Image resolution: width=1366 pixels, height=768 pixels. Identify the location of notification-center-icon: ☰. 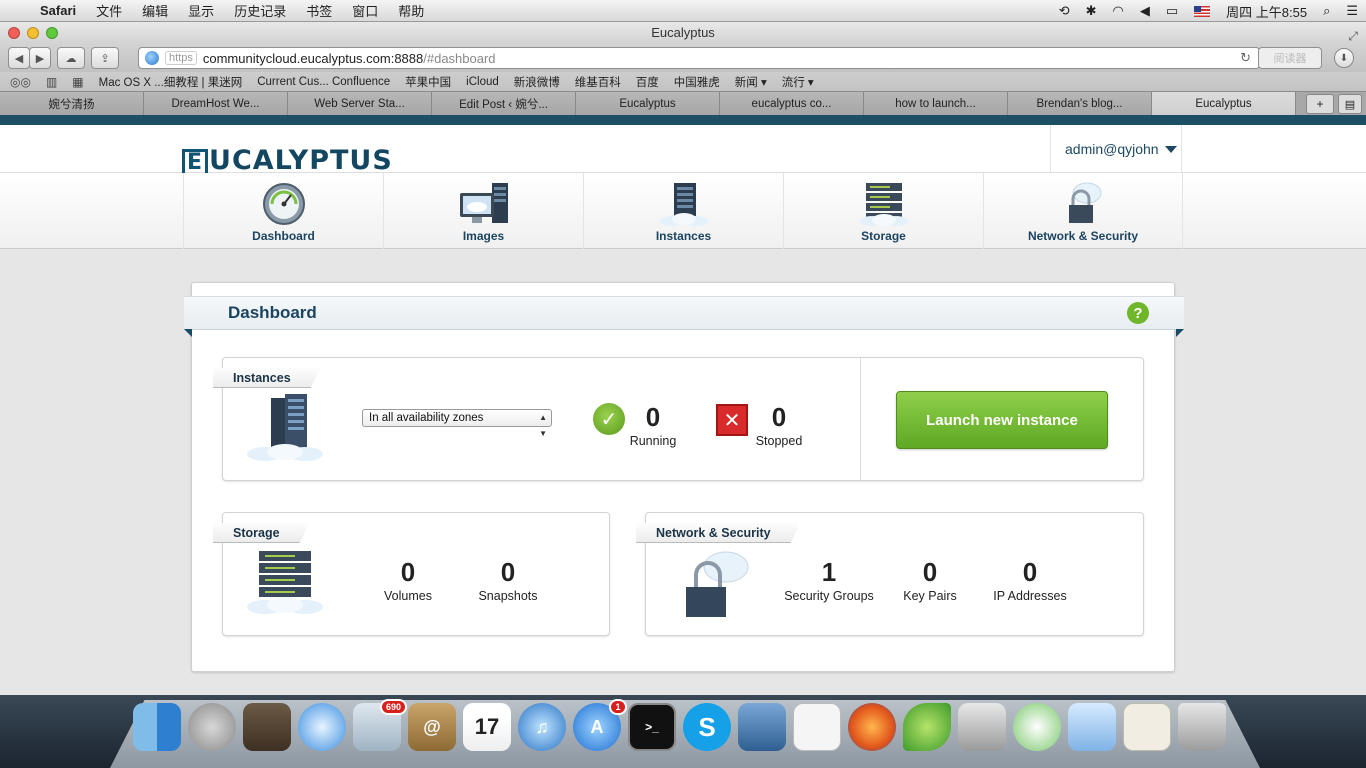
(1352, 11).